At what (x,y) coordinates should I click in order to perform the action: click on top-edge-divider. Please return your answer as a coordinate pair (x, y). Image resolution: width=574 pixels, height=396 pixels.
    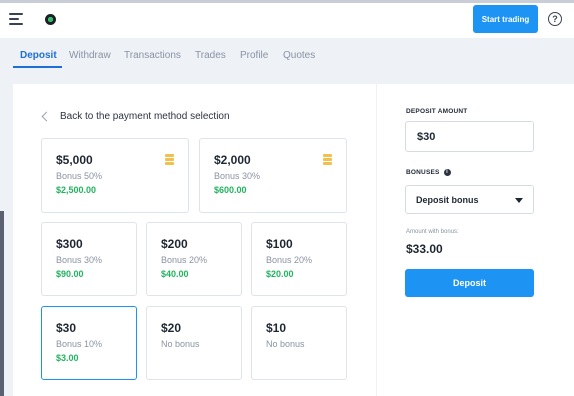
    Looking at the image, I should click on (287, 1).